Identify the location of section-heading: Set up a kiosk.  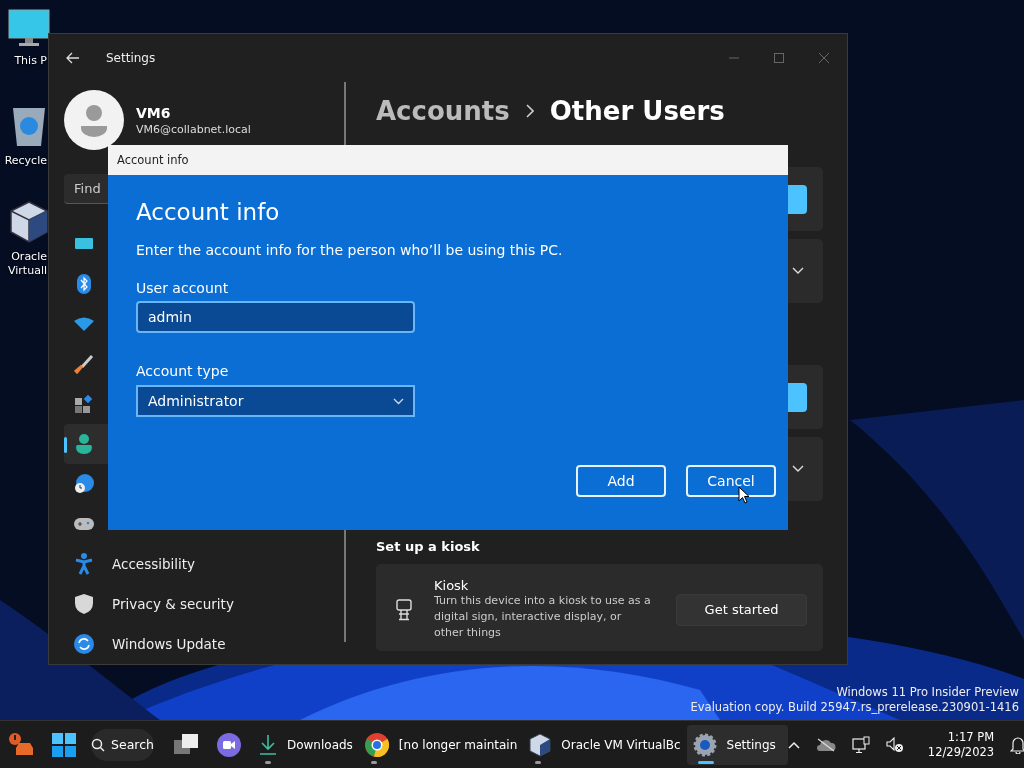
(428, 546).